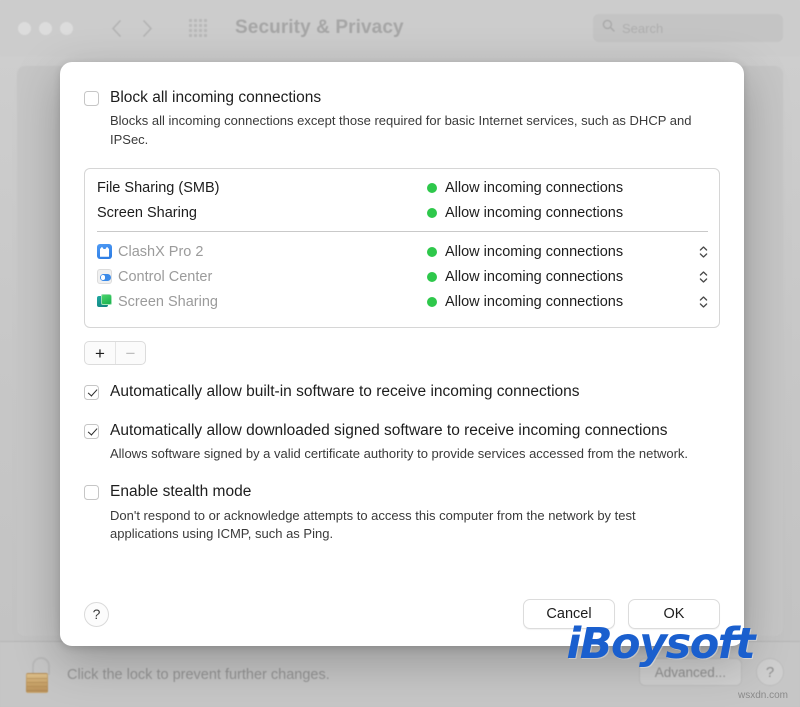  I want to click on window-titlebar: Security & Privacy Search, so click(400, 28).